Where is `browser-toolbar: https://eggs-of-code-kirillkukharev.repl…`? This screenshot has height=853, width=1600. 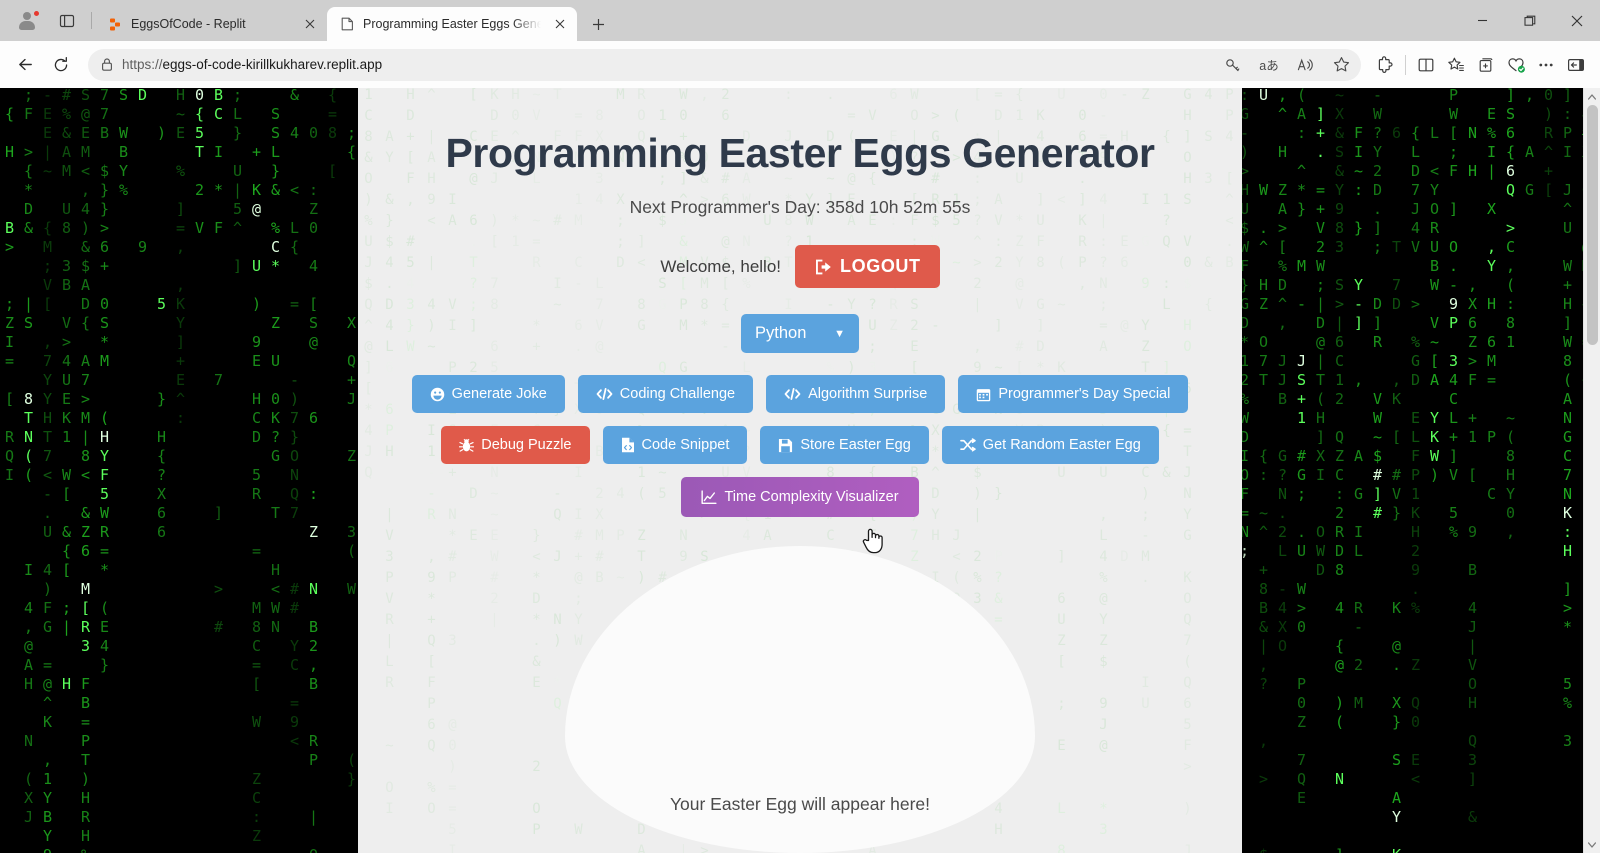 browser-toolbar: https://eggs-of-code-kirillkukharev.repl… is located at coordinates (800, 64).